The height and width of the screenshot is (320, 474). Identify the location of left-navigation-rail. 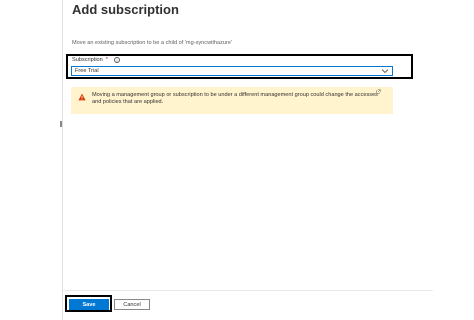
(31, 160).